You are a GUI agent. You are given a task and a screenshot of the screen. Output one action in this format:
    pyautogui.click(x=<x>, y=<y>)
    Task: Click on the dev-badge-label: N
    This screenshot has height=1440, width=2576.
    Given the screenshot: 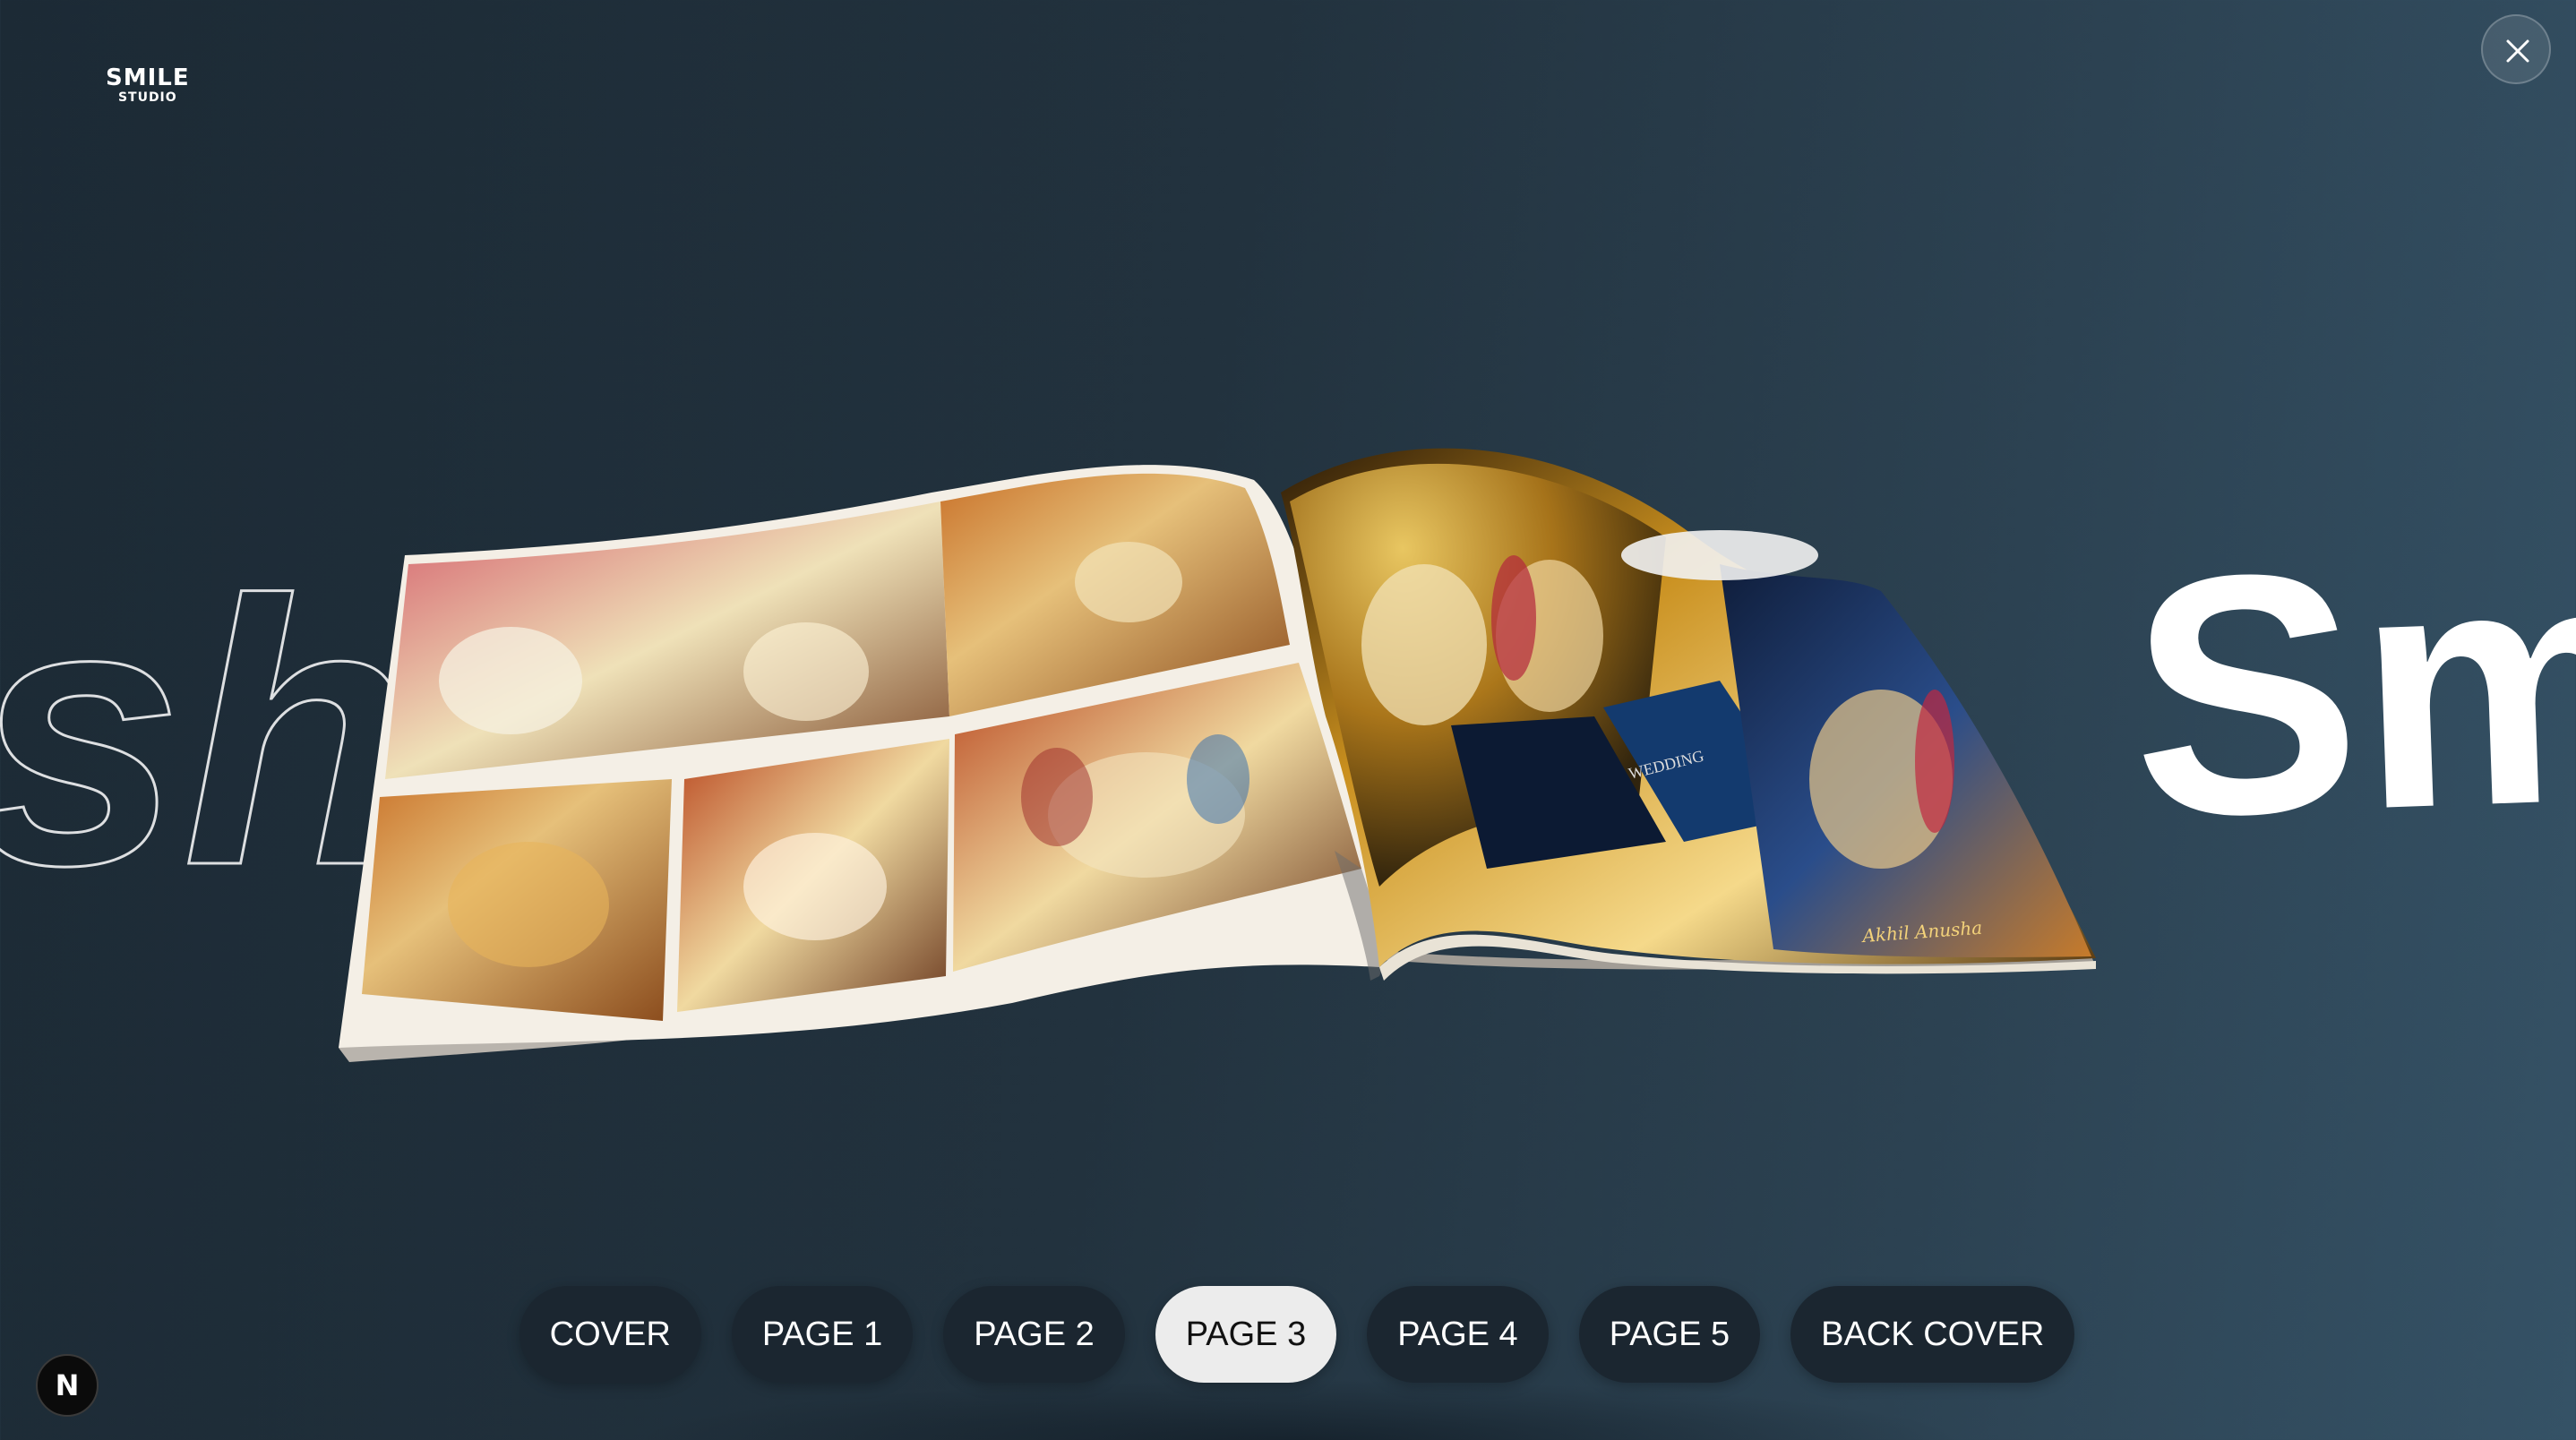 What is the action you would take?
    pyautogui.click(x=67, y=1385)
    